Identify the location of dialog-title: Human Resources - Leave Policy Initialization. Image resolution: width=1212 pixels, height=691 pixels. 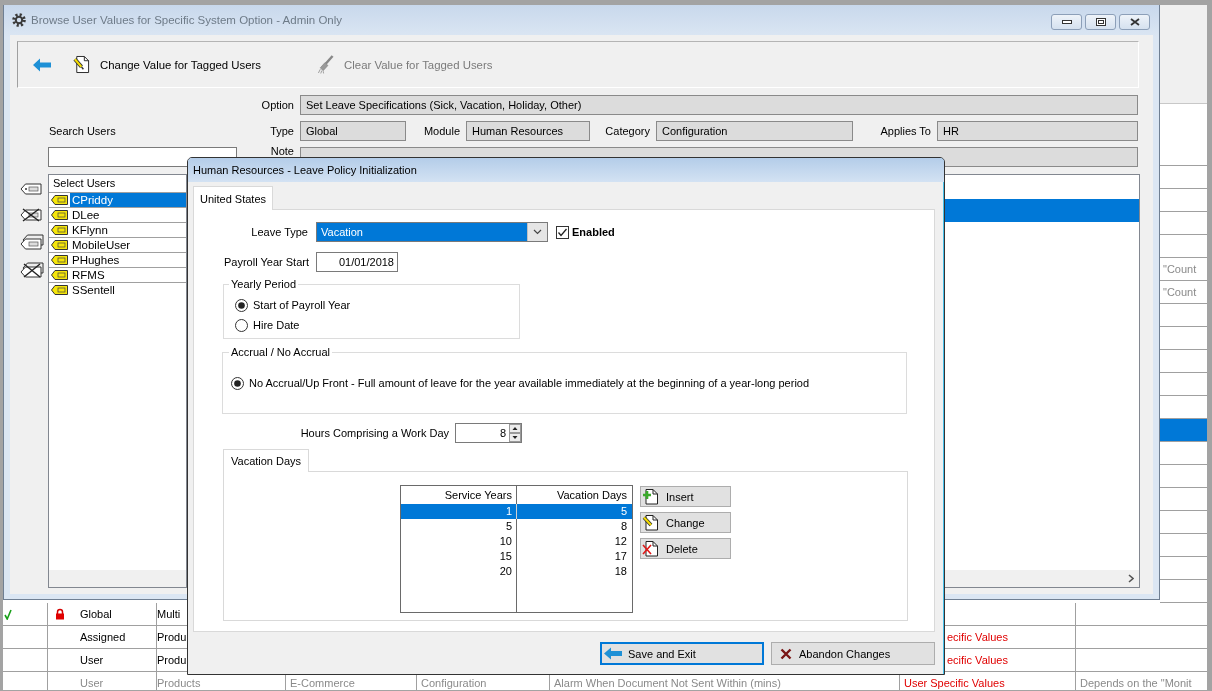
(305, 170).